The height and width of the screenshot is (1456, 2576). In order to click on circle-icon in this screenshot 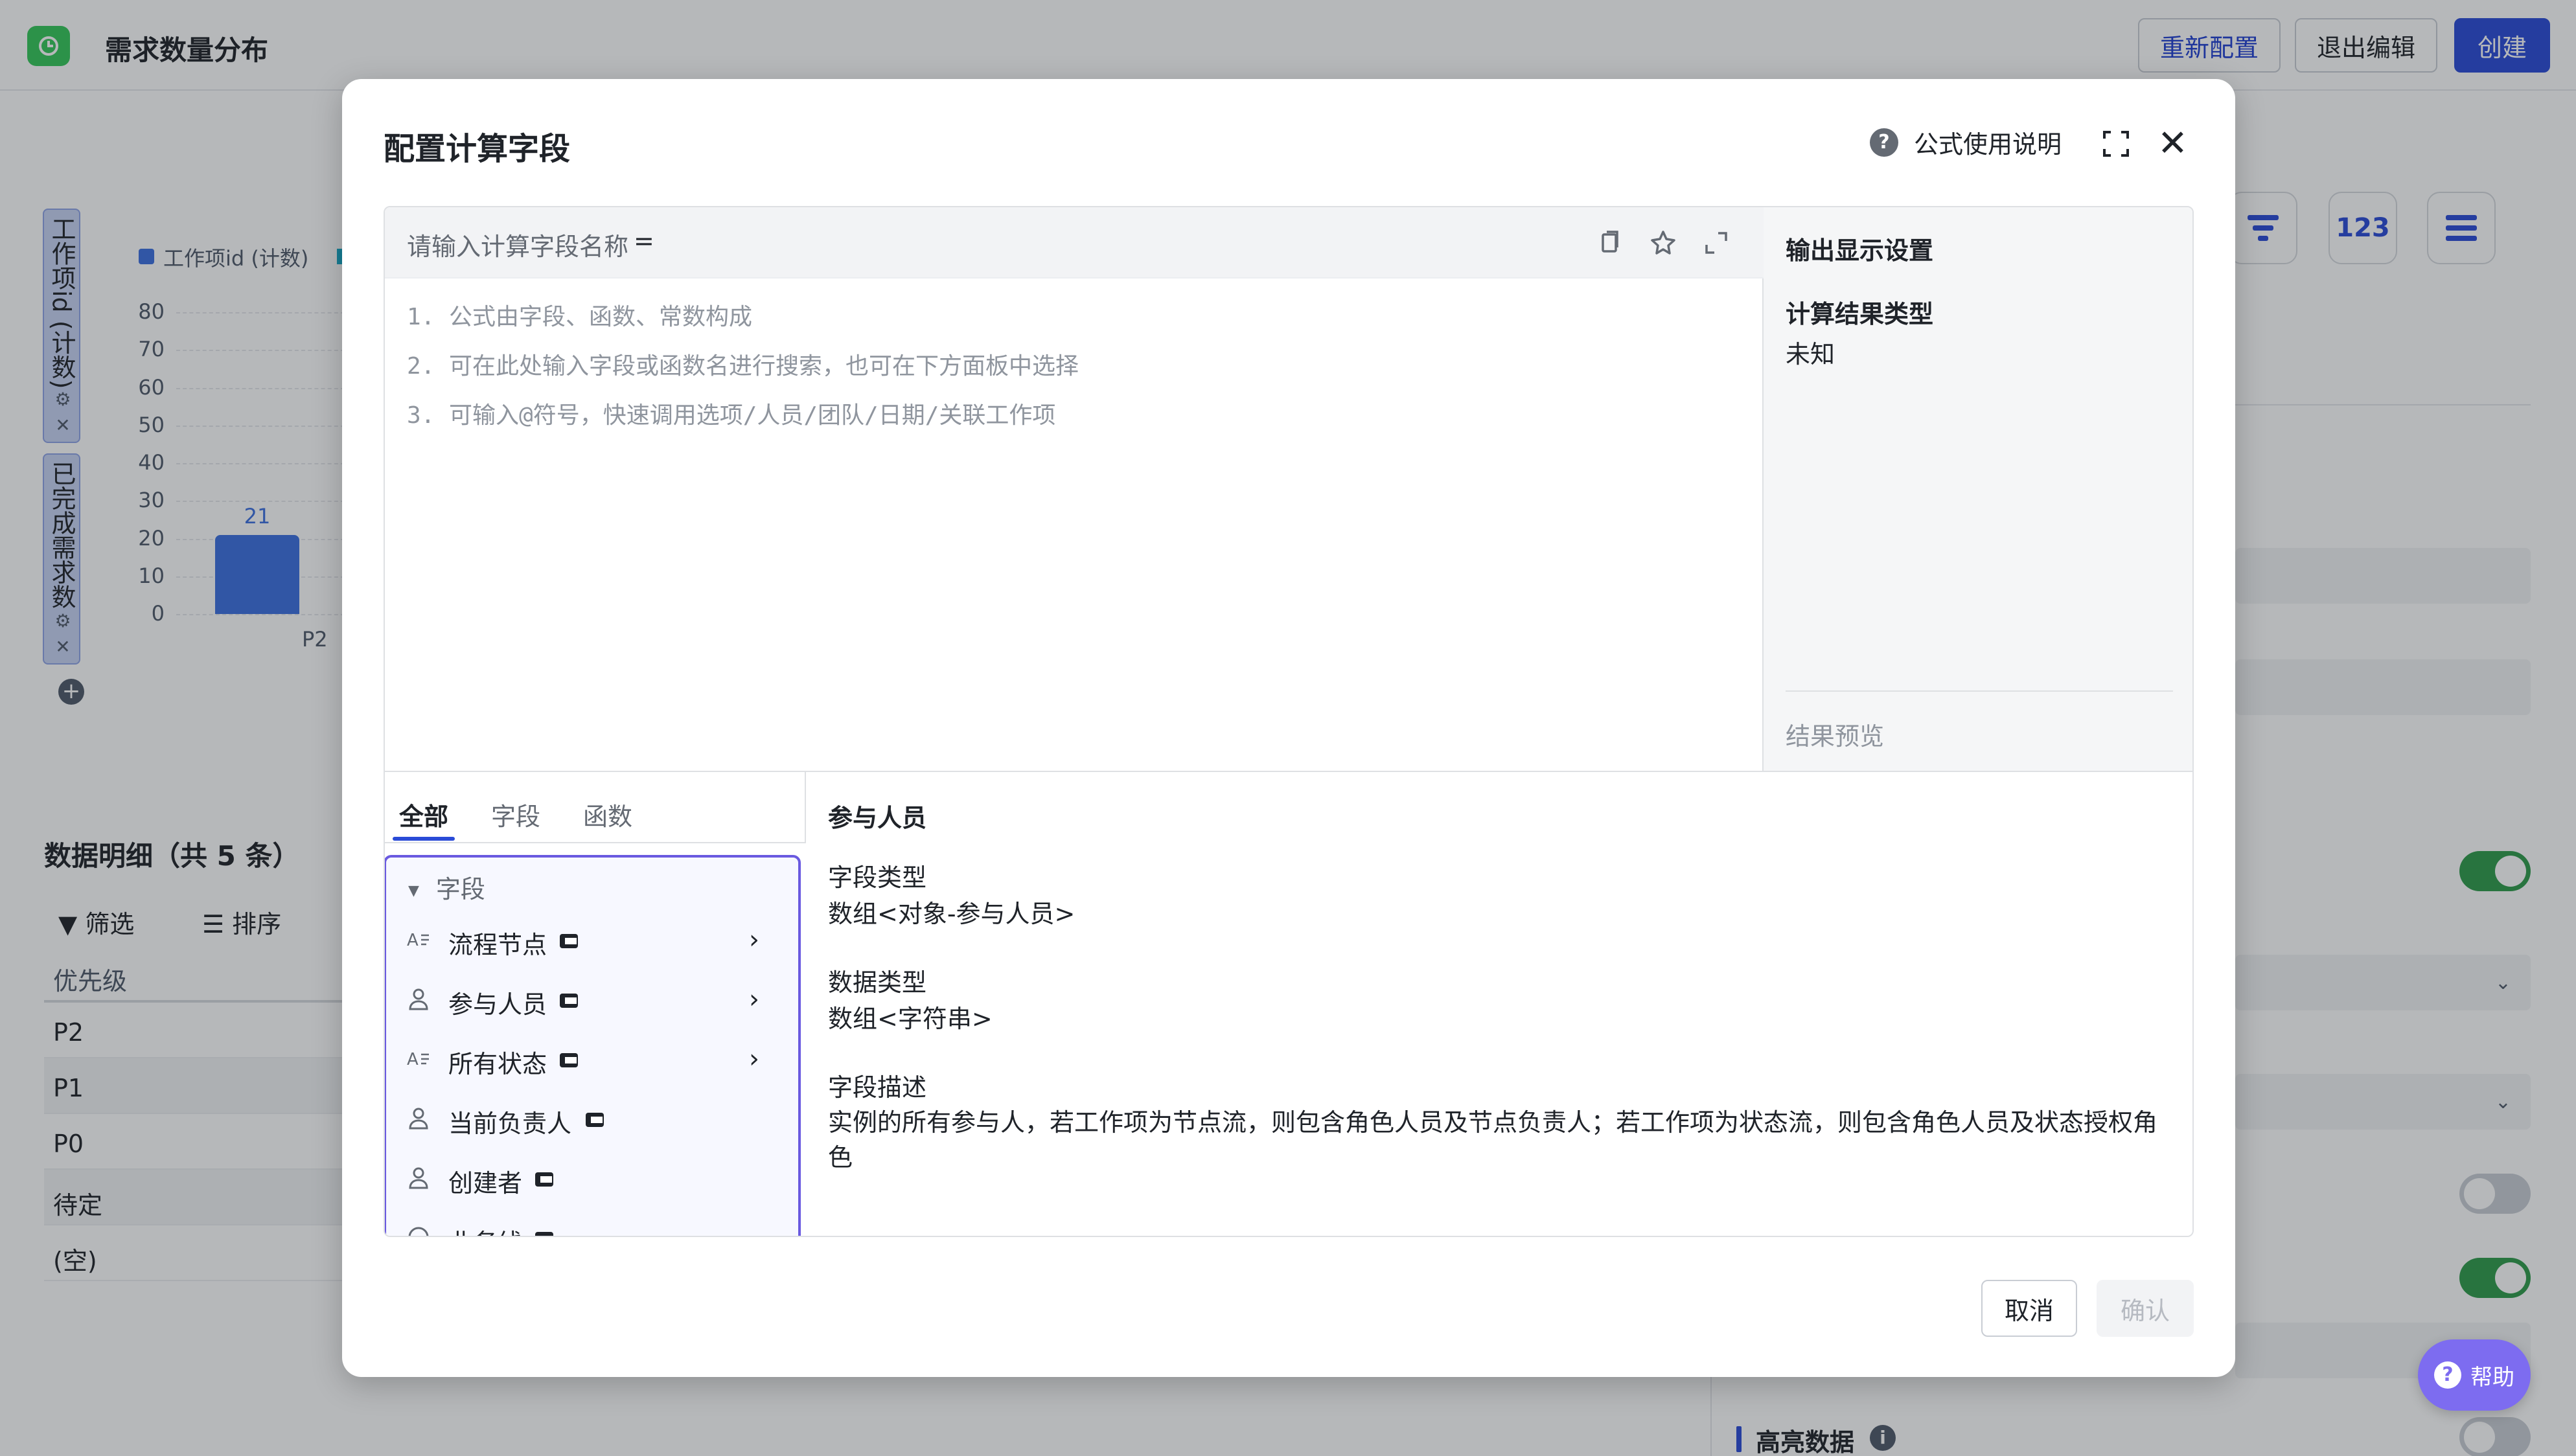, I will do `click(418, 1232)`.